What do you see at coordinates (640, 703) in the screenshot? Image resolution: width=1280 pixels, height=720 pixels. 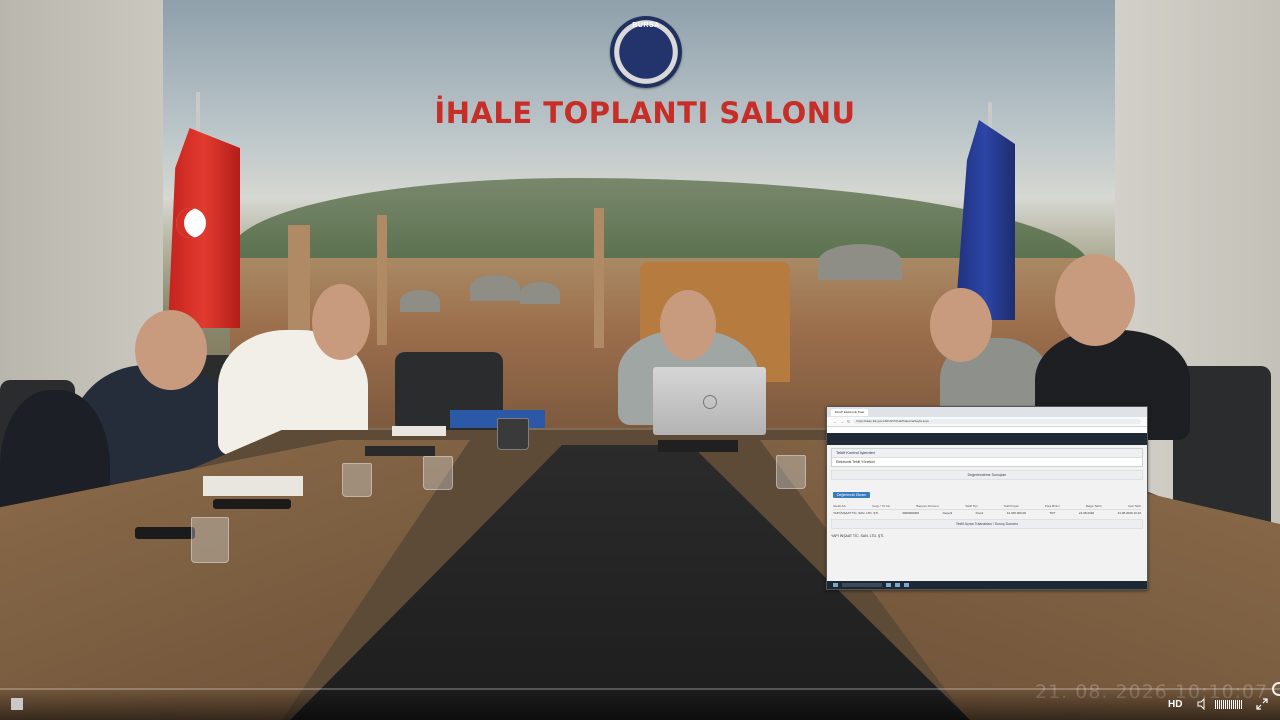 I see `player-controls` at bounding box center [640, 703].